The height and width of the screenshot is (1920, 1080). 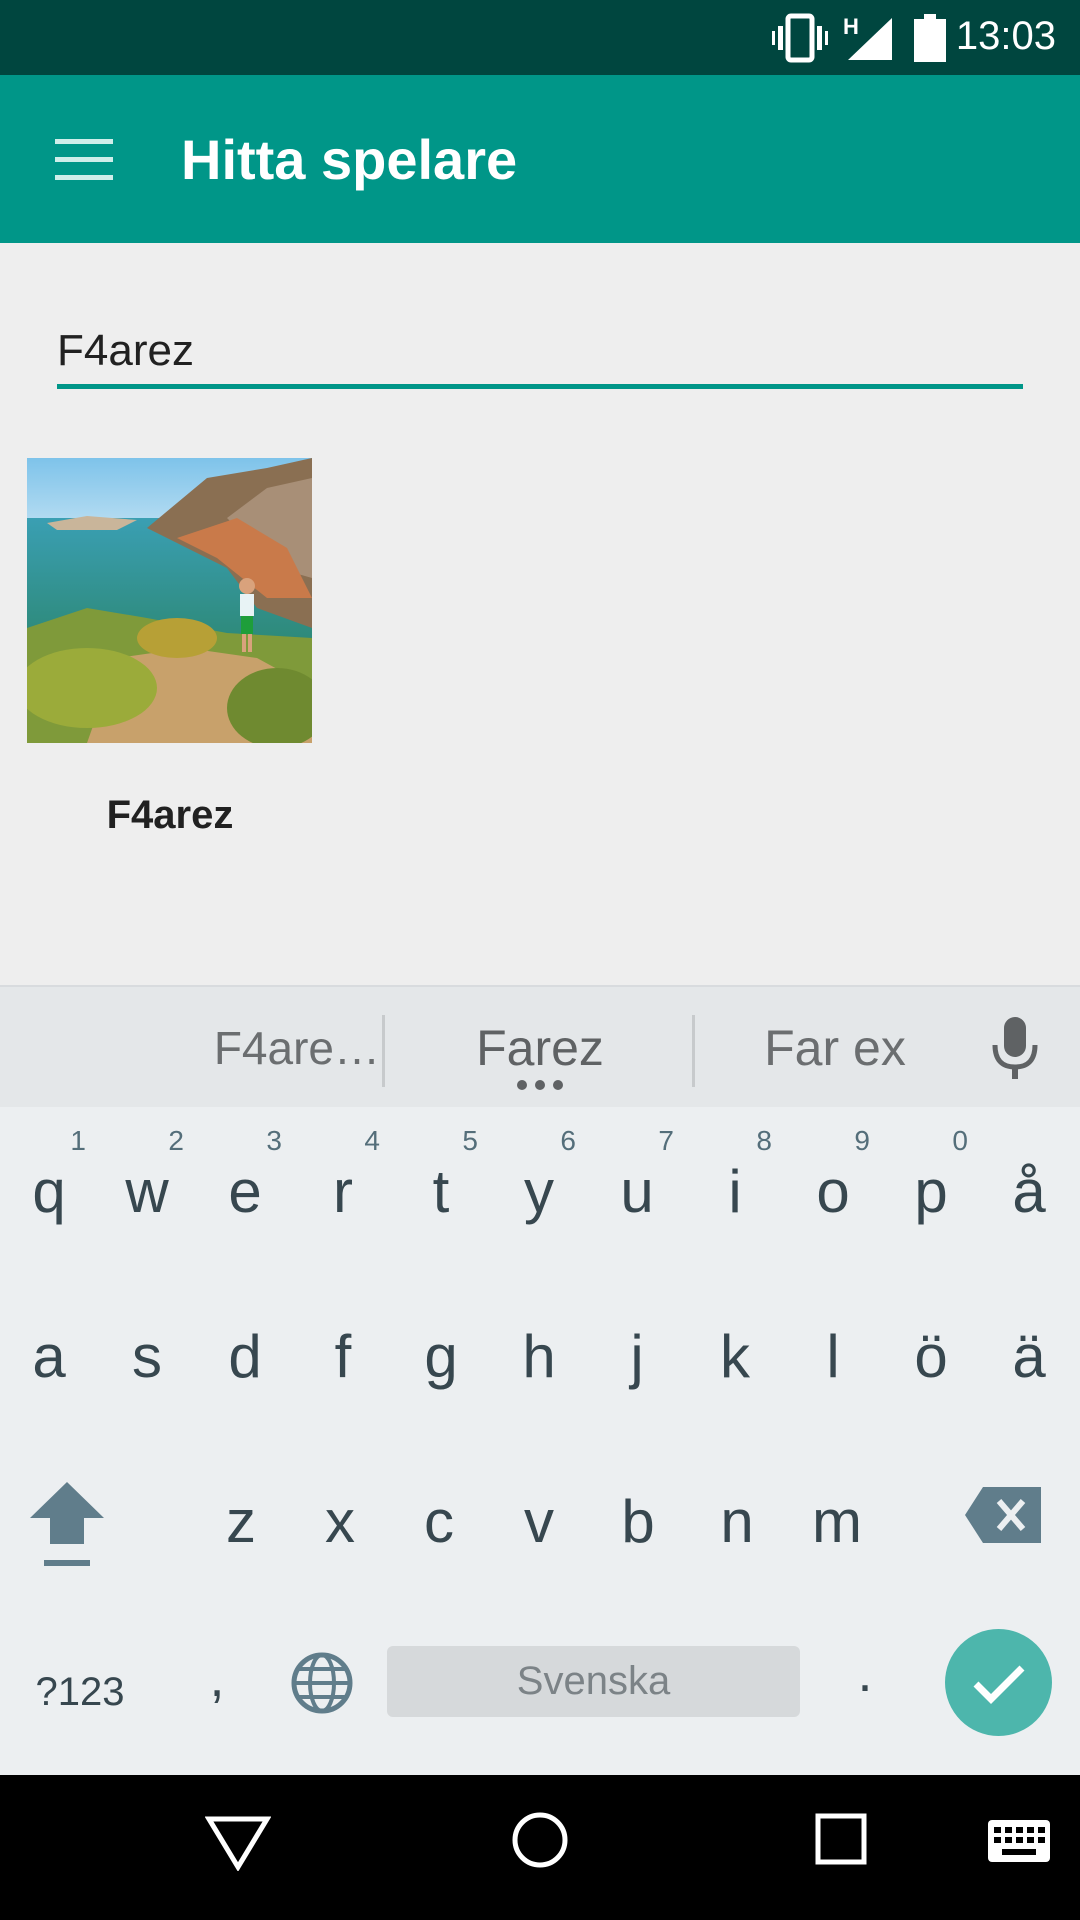 What do you see at coordinates (638, 1521) in the screenshot?
I see `key-label: b` at bounding box center [638, 1521].